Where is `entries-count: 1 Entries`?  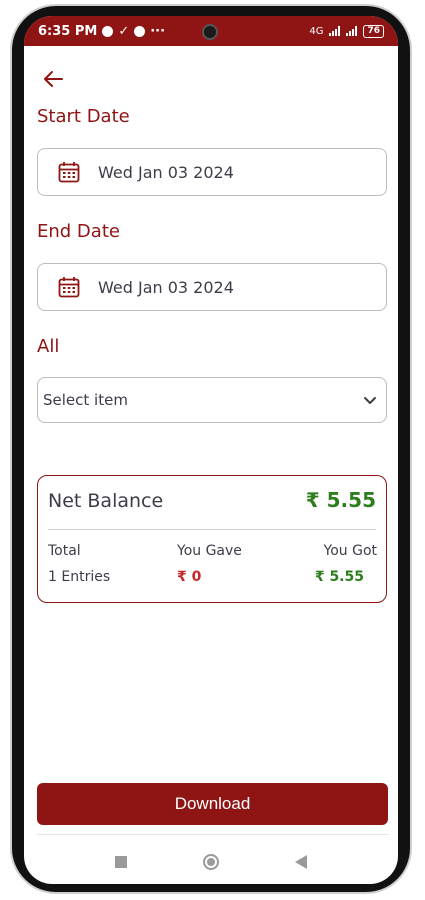 entries-count: 1 Entries is located at coordinates (79, 577).